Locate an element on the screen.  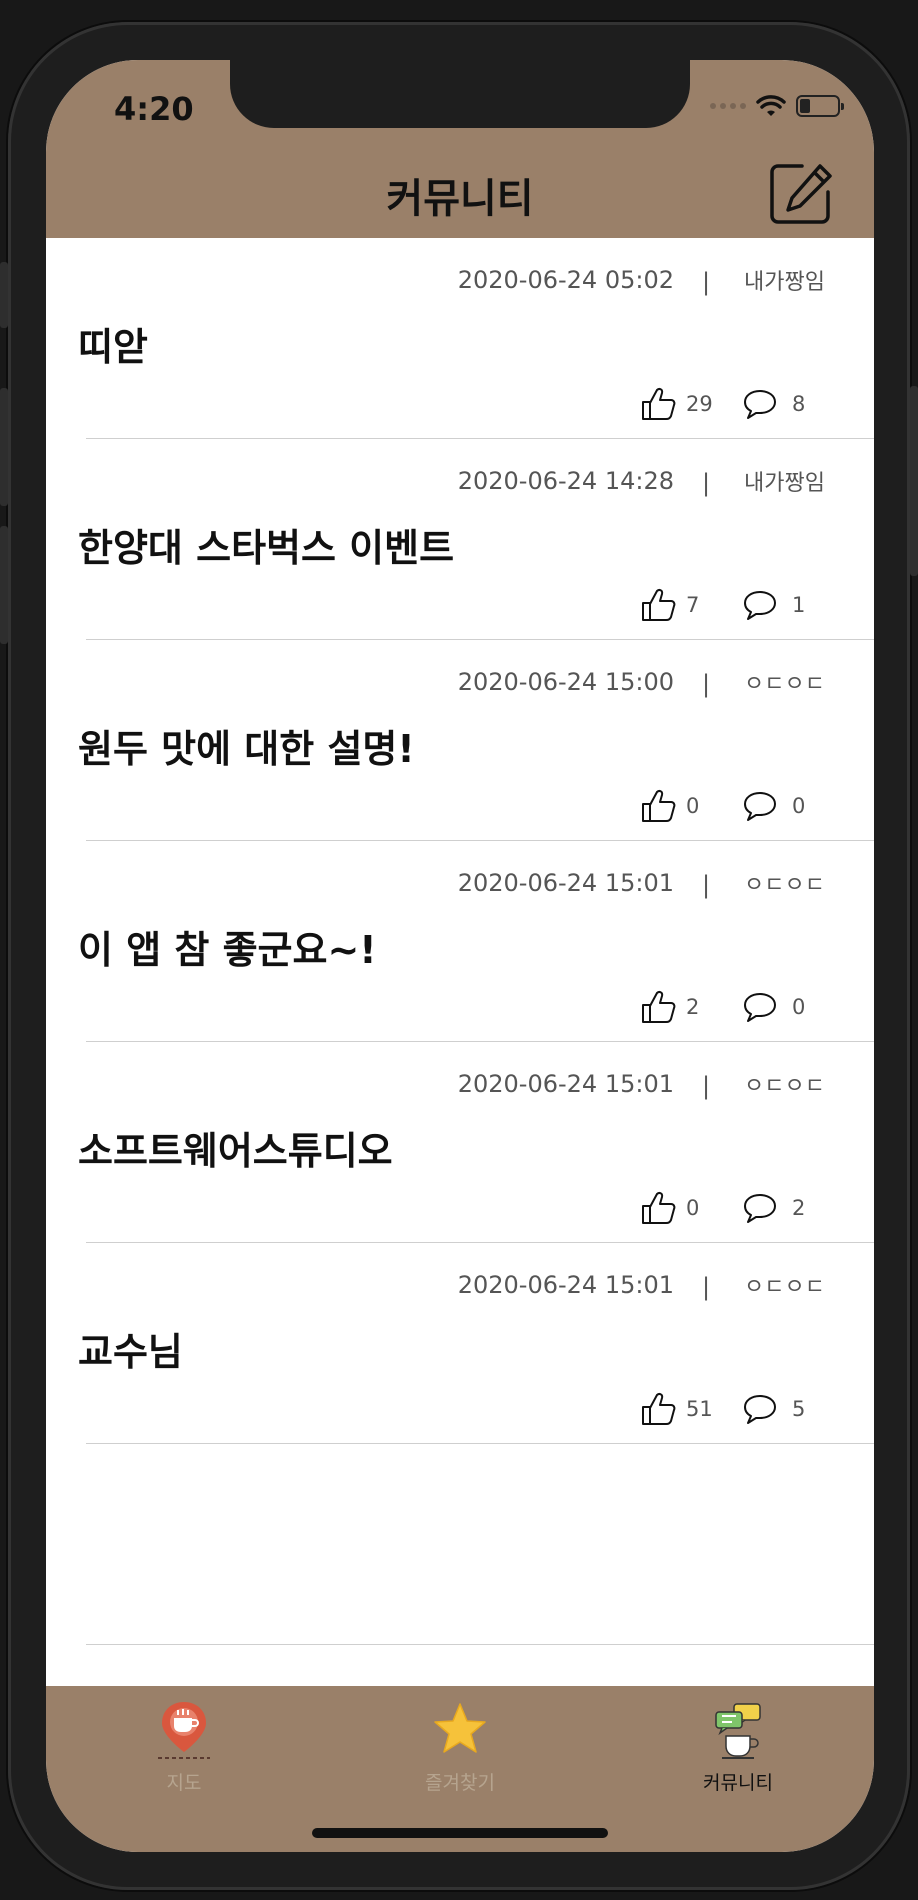
post-title: 이 앱 참 좋군요~! is located at coordinates (227, 950).